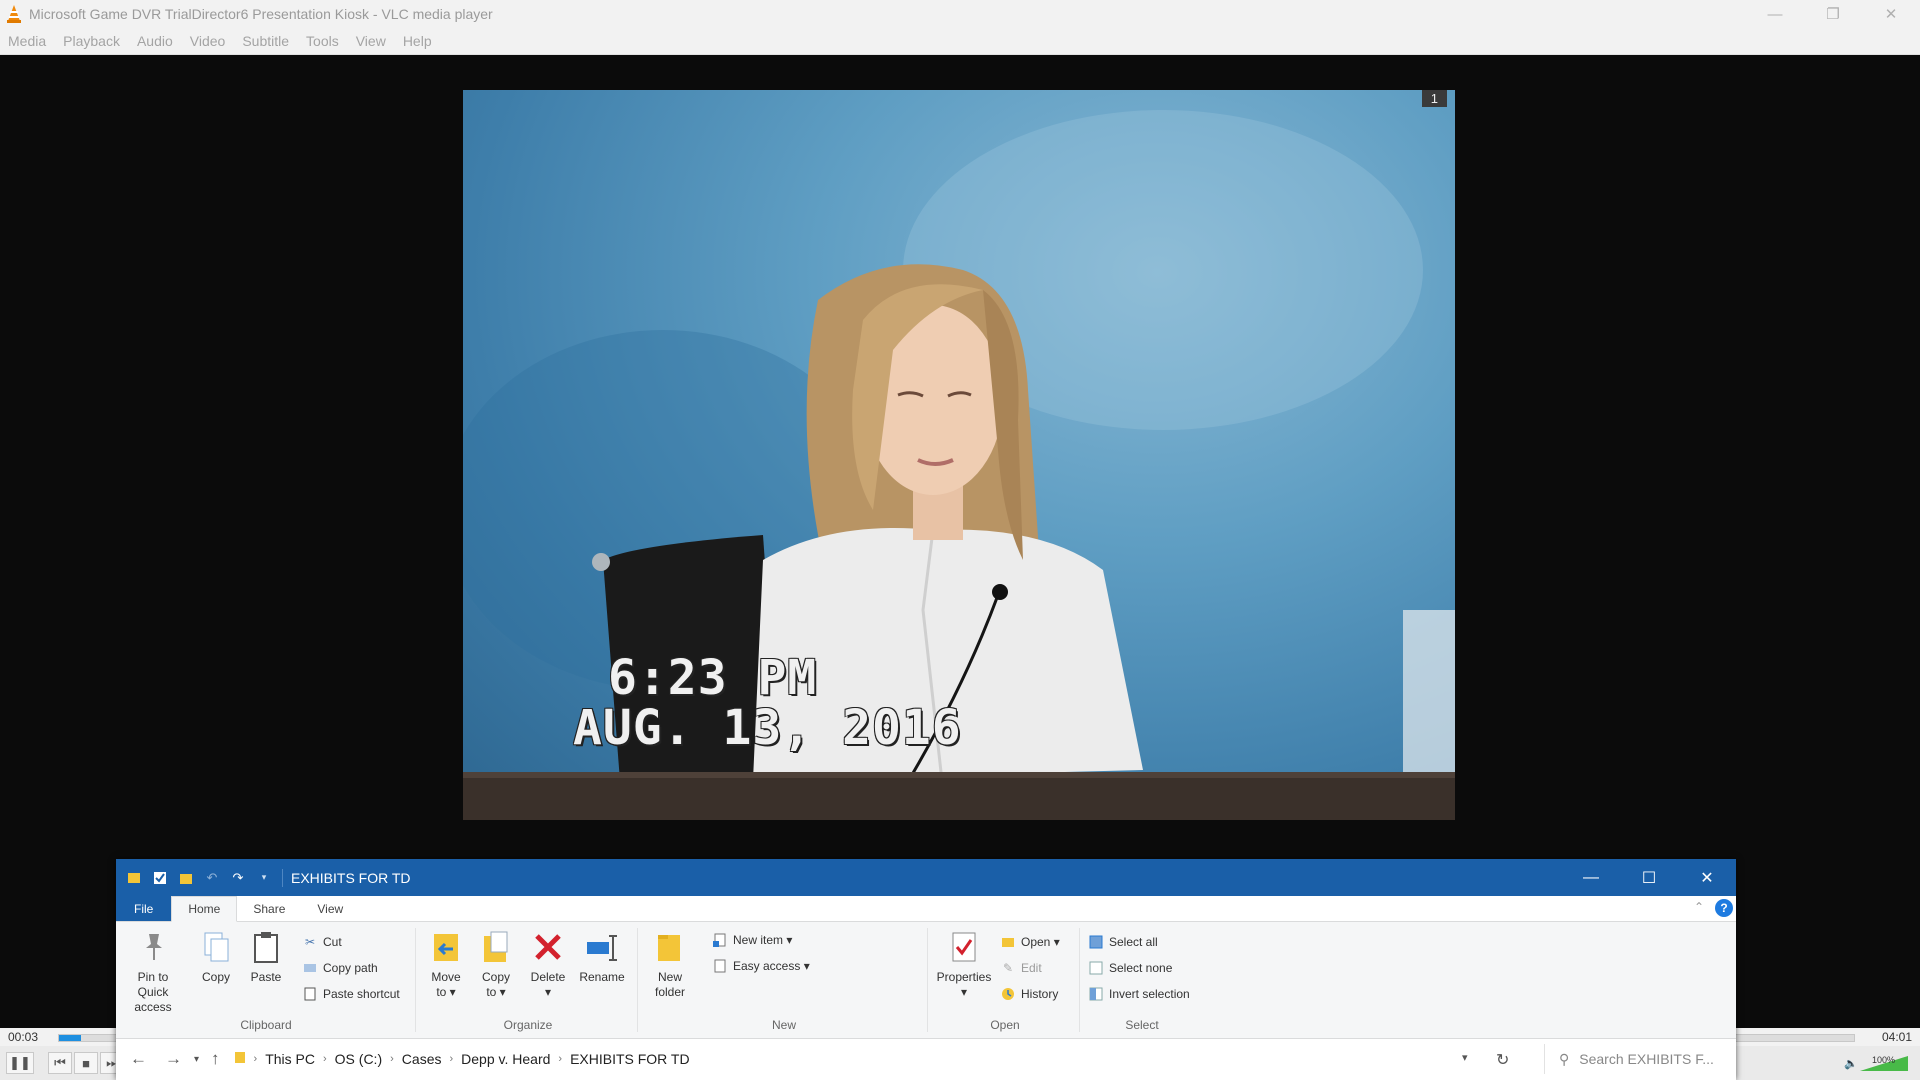 The image size is (1920, 1080). I want to click on tab-view: View, so click(330, 911).